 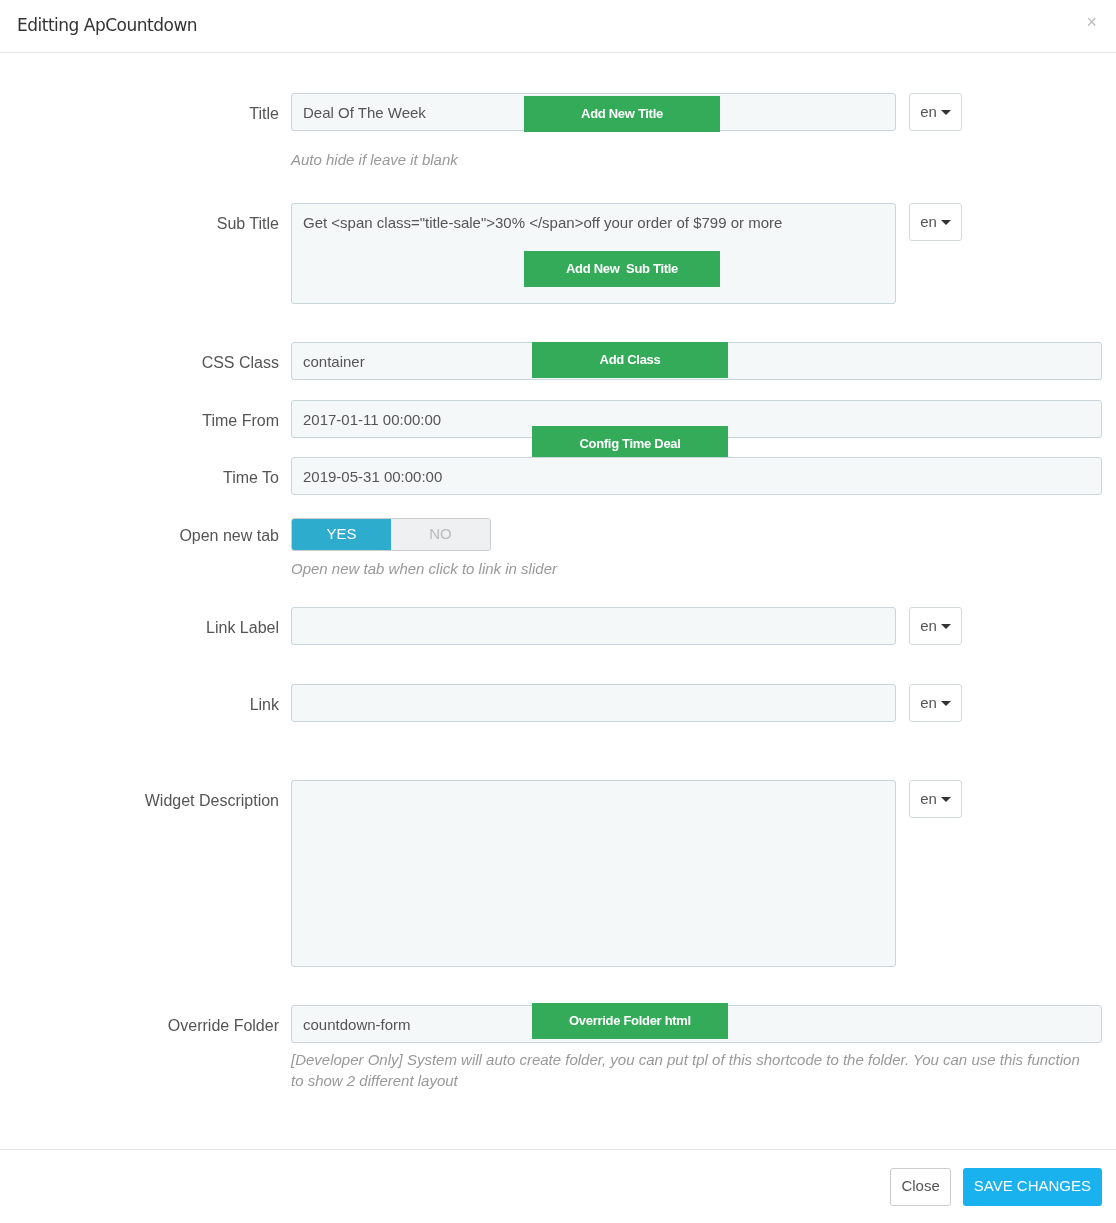 I want to click on text-field: 2019-05-31 00:00:00, so click(x=696, y=476).